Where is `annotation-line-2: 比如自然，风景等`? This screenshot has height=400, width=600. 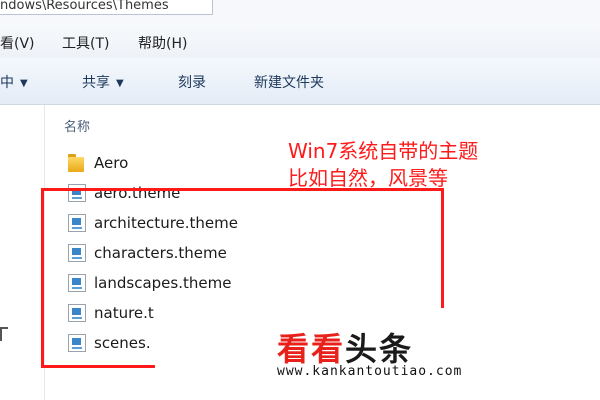
annotation-line-2: 比如自然，风景等 is located at coordinates (368, 178).